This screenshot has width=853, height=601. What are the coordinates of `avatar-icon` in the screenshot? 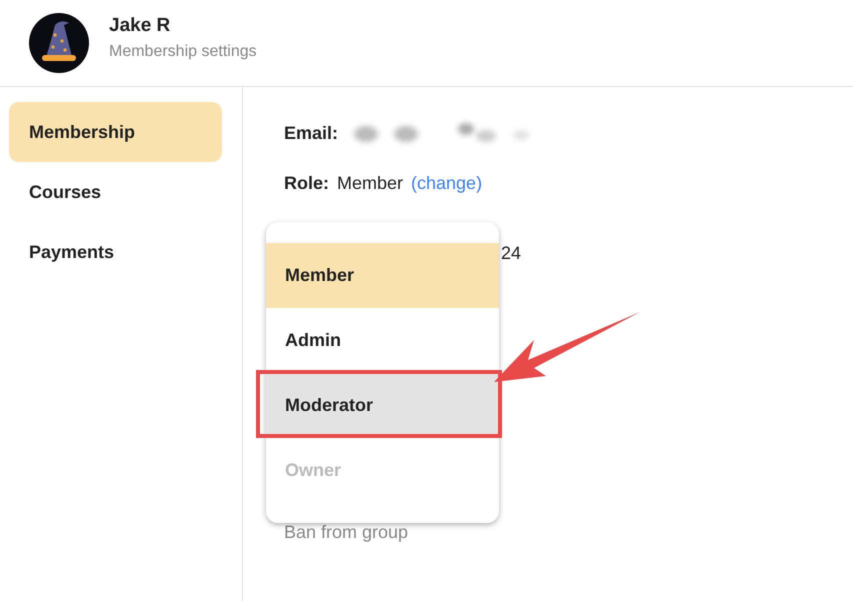 It's located at (59, 43).